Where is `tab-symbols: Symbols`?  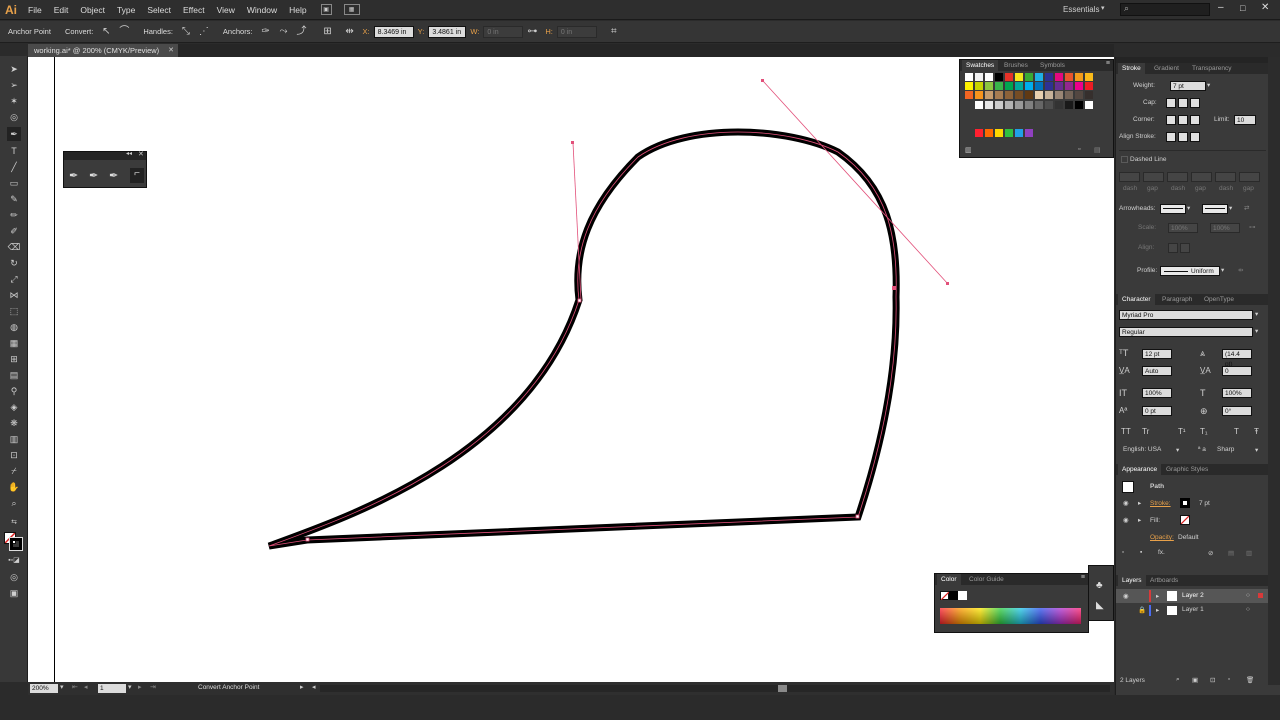 tab-symbols: Symbols is located at coordinates (1052, 65).